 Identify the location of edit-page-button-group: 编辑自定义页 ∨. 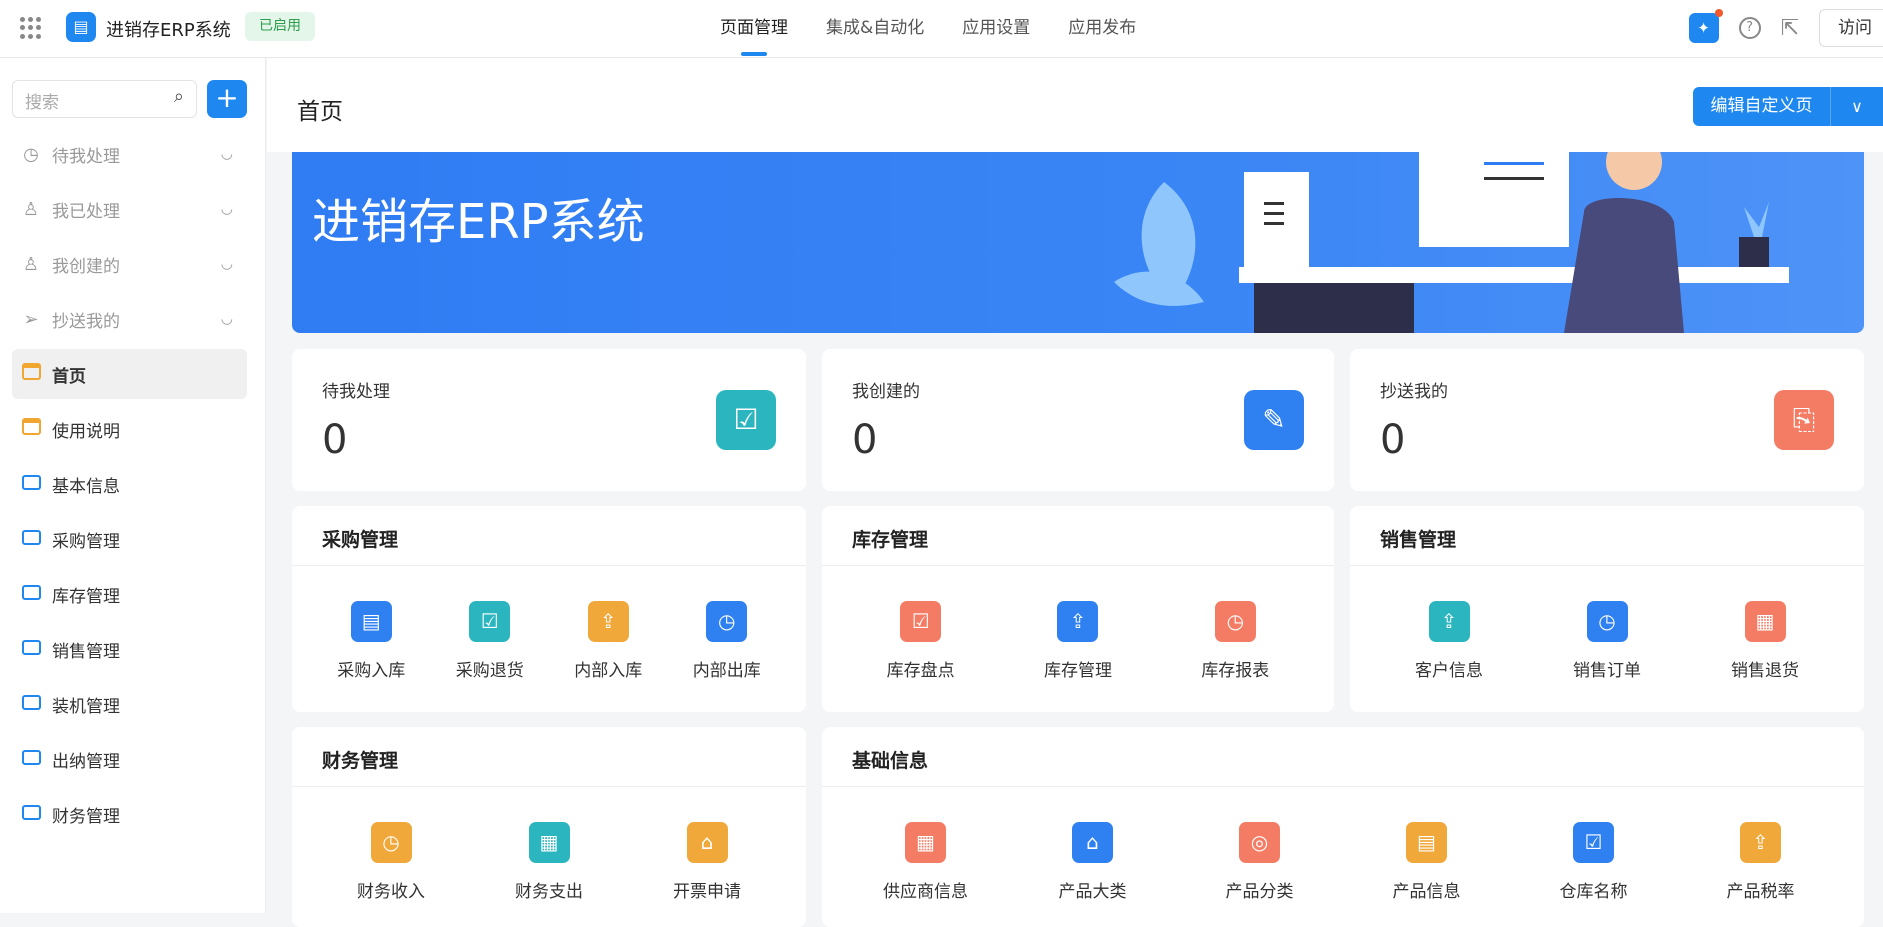
(1788, 106).